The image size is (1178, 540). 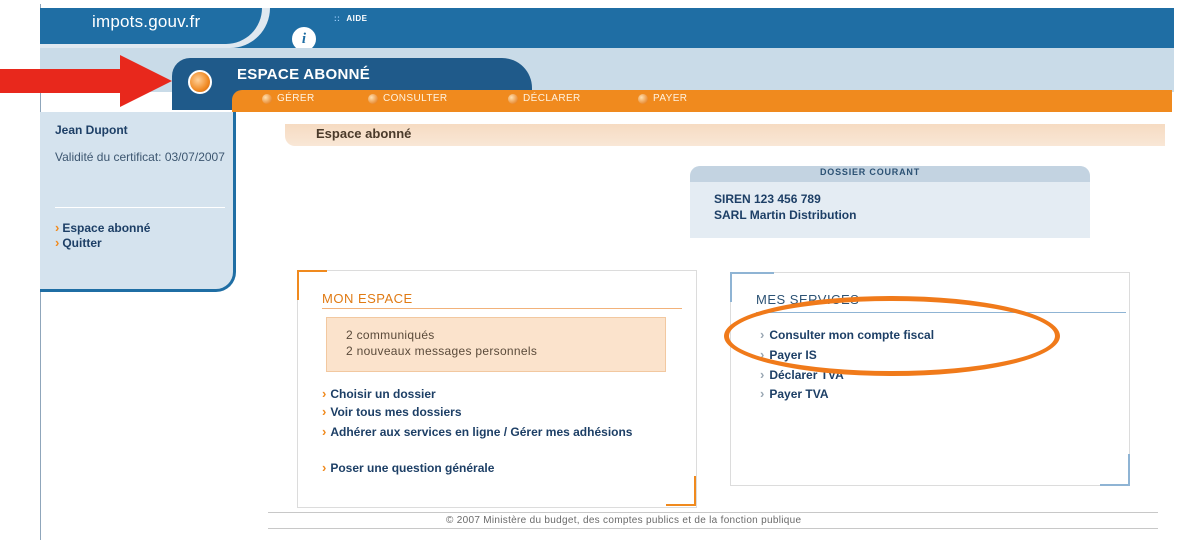 I want to click on user-name: Jean Dupont, so click(x=91, y=130).